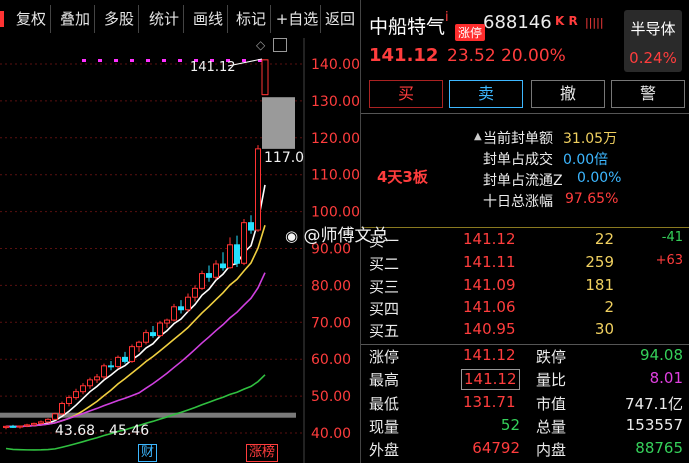 This screenshot has height=463, width=689. Describe the element at coordinates (213, 67) in the screenshot. I see `price-axis-last-label: 141.12` at that location.